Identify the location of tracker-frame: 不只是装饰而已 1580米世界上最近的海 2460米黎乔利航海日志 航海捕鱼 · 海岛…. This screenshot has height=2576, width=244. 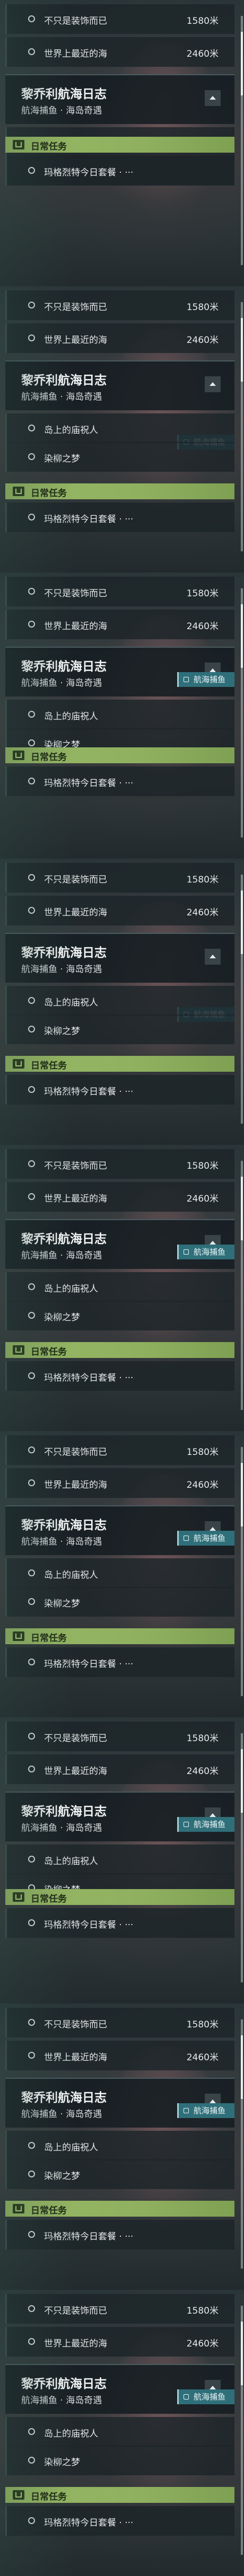
(122, 2433).